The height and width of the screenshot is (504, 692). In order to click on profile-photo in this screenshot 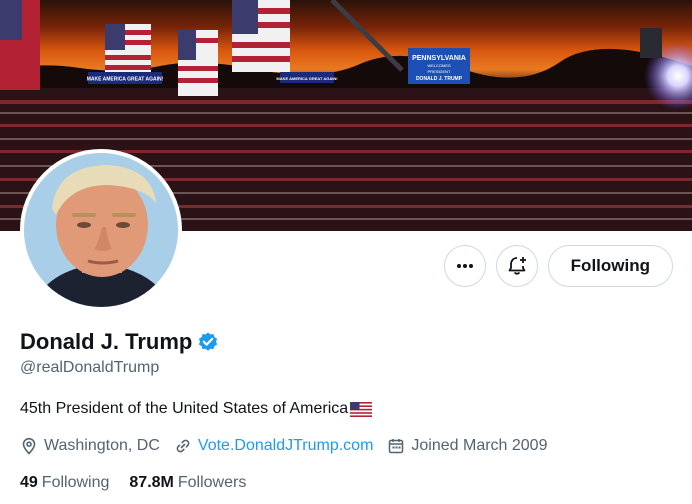, I will do `click(101, 230)`.